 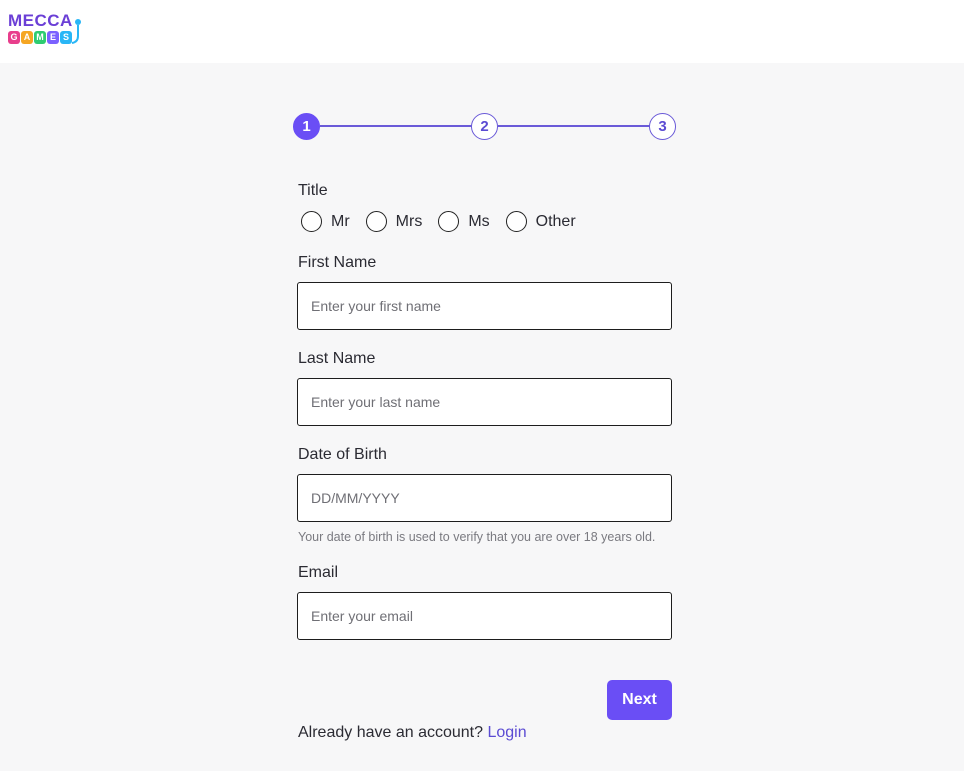 I want to click on title-option-ms: Ms, so click(x=464, y=221).